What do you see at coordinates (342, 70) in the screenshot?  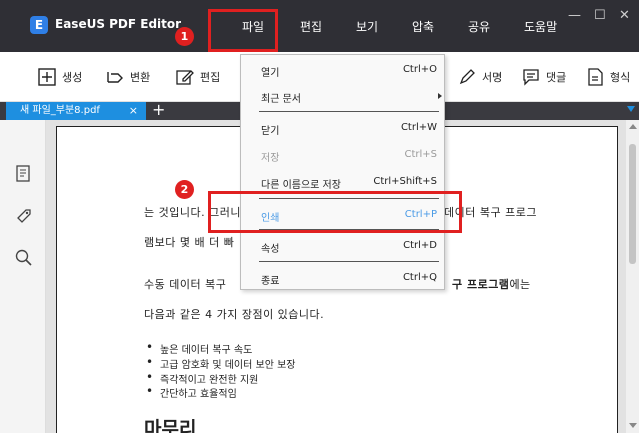 I see `menu-item-open: 열기 Ctrl+O` at bounding box center [342, 70].